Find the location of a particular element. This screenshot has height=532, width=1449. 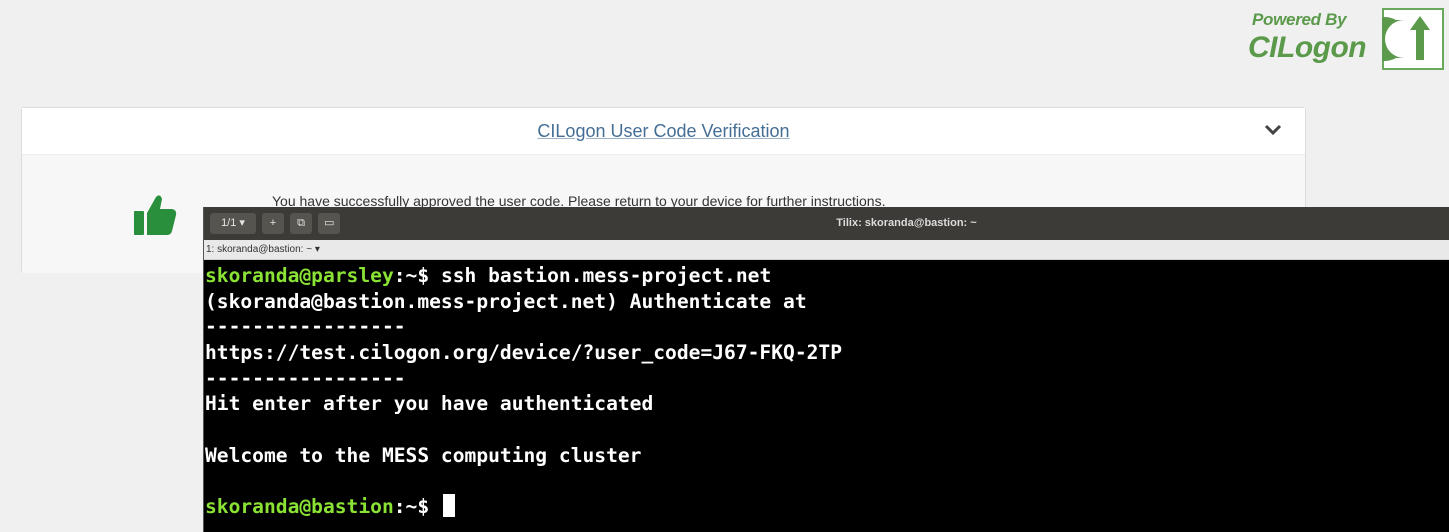

tab-label: 1: skoranda@bastion: ~ is located at coordinates (259, 249).